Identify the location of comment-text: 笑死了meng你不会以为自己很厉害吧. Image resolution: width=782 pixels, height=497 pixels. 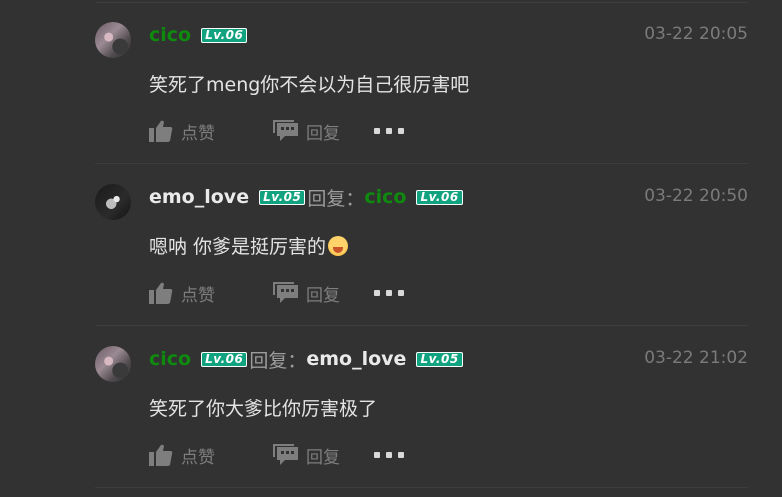
(309, 85).